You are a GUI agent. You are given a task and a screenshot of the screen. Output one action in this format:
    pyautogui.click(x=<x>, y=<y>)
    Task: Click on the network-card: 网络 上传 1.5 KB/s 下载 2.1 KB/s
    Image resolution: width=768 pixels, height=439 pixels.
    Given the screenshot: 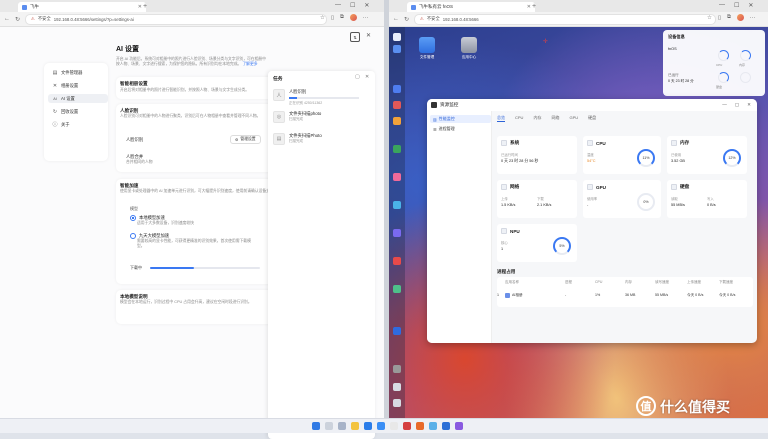 What is the action you would take?
    pyautogui.click(x=537, y=199)
    